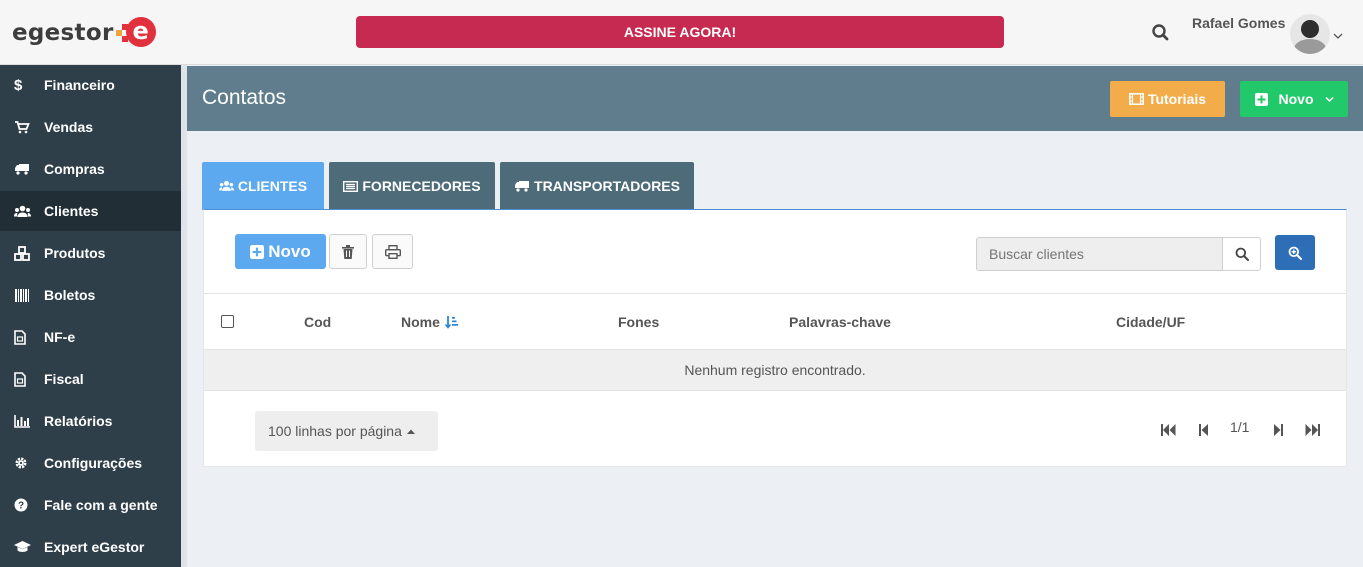 The width and height of the screenshot is (1363, 567). Describe the element at coordinates (1150, 322) in the screenshot. I see `column-header-cidade-uf: Cidade/UF` at that location.